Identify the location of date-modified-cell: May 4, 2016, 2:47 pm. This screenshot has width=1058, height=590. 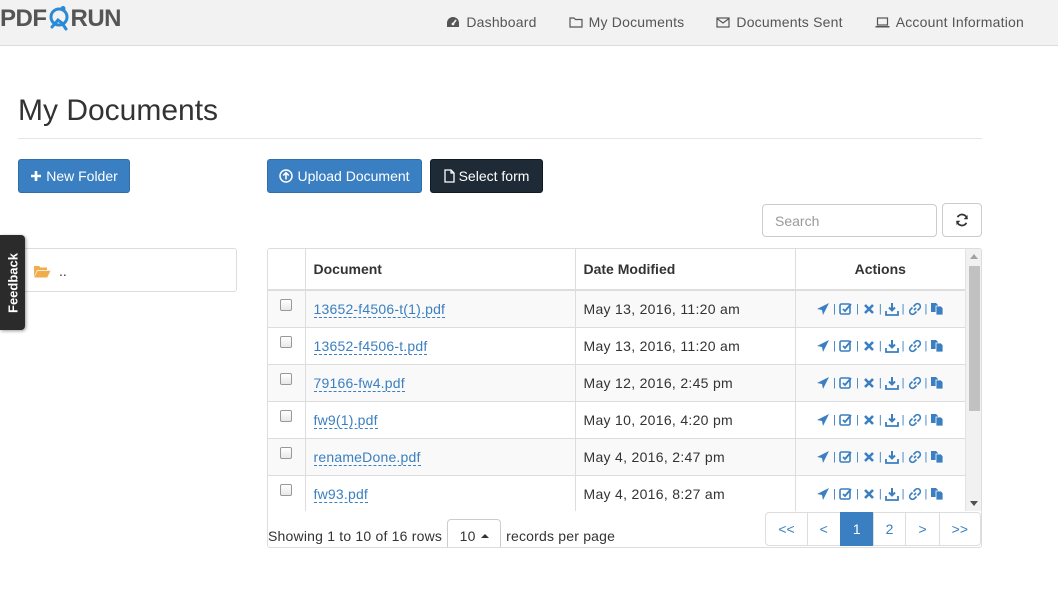
(685, 457).